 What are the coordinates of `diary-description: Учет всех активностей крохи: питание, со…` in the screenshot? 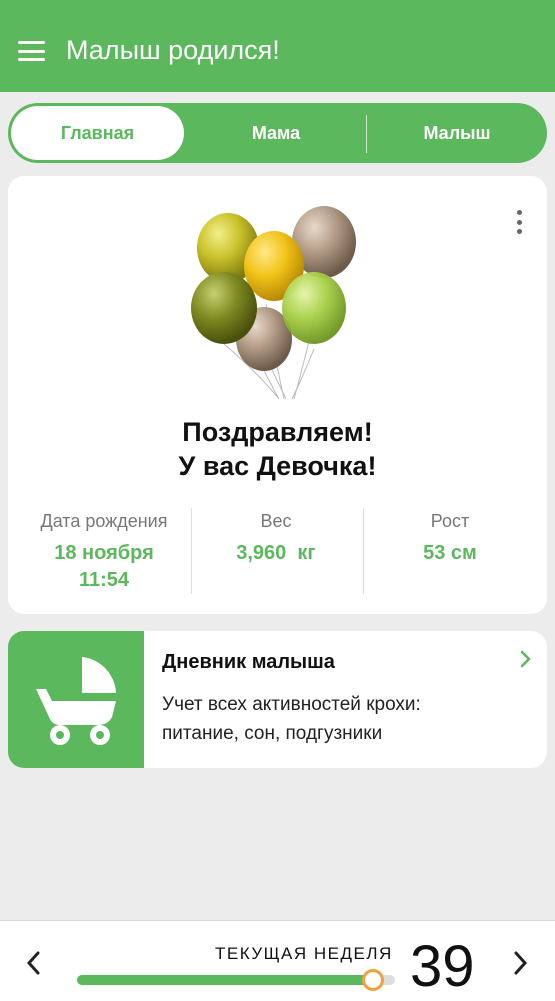 It's located at (291, 719).